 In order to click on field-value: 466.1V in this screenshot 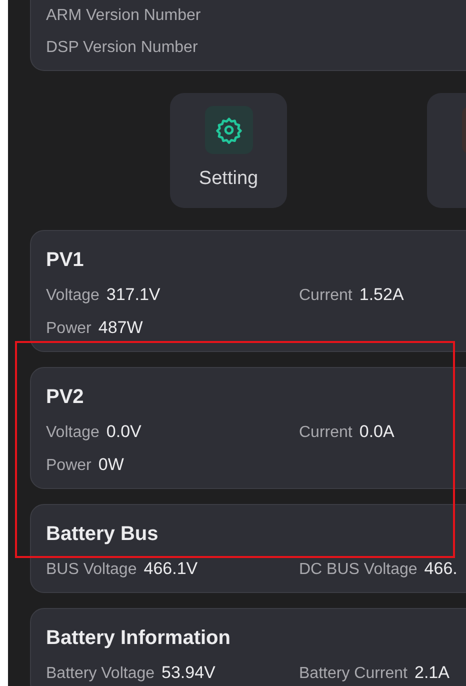, I will do `click(171, 569)`.